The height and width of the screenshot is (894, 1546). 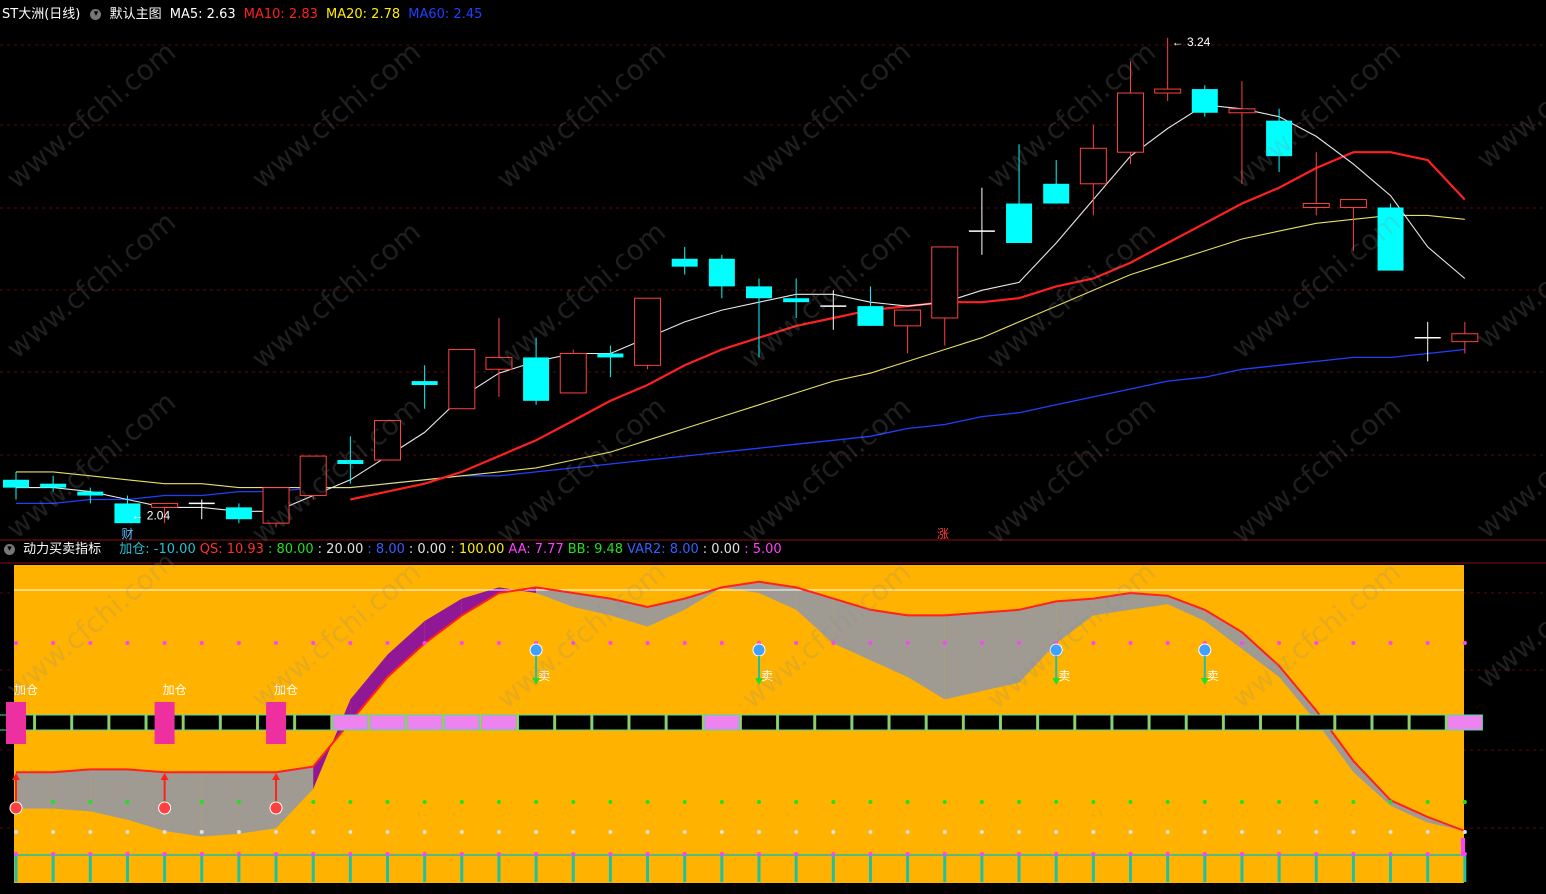 I want to click on high-price-label: ← 3.24, so click(x=1191, y=42).